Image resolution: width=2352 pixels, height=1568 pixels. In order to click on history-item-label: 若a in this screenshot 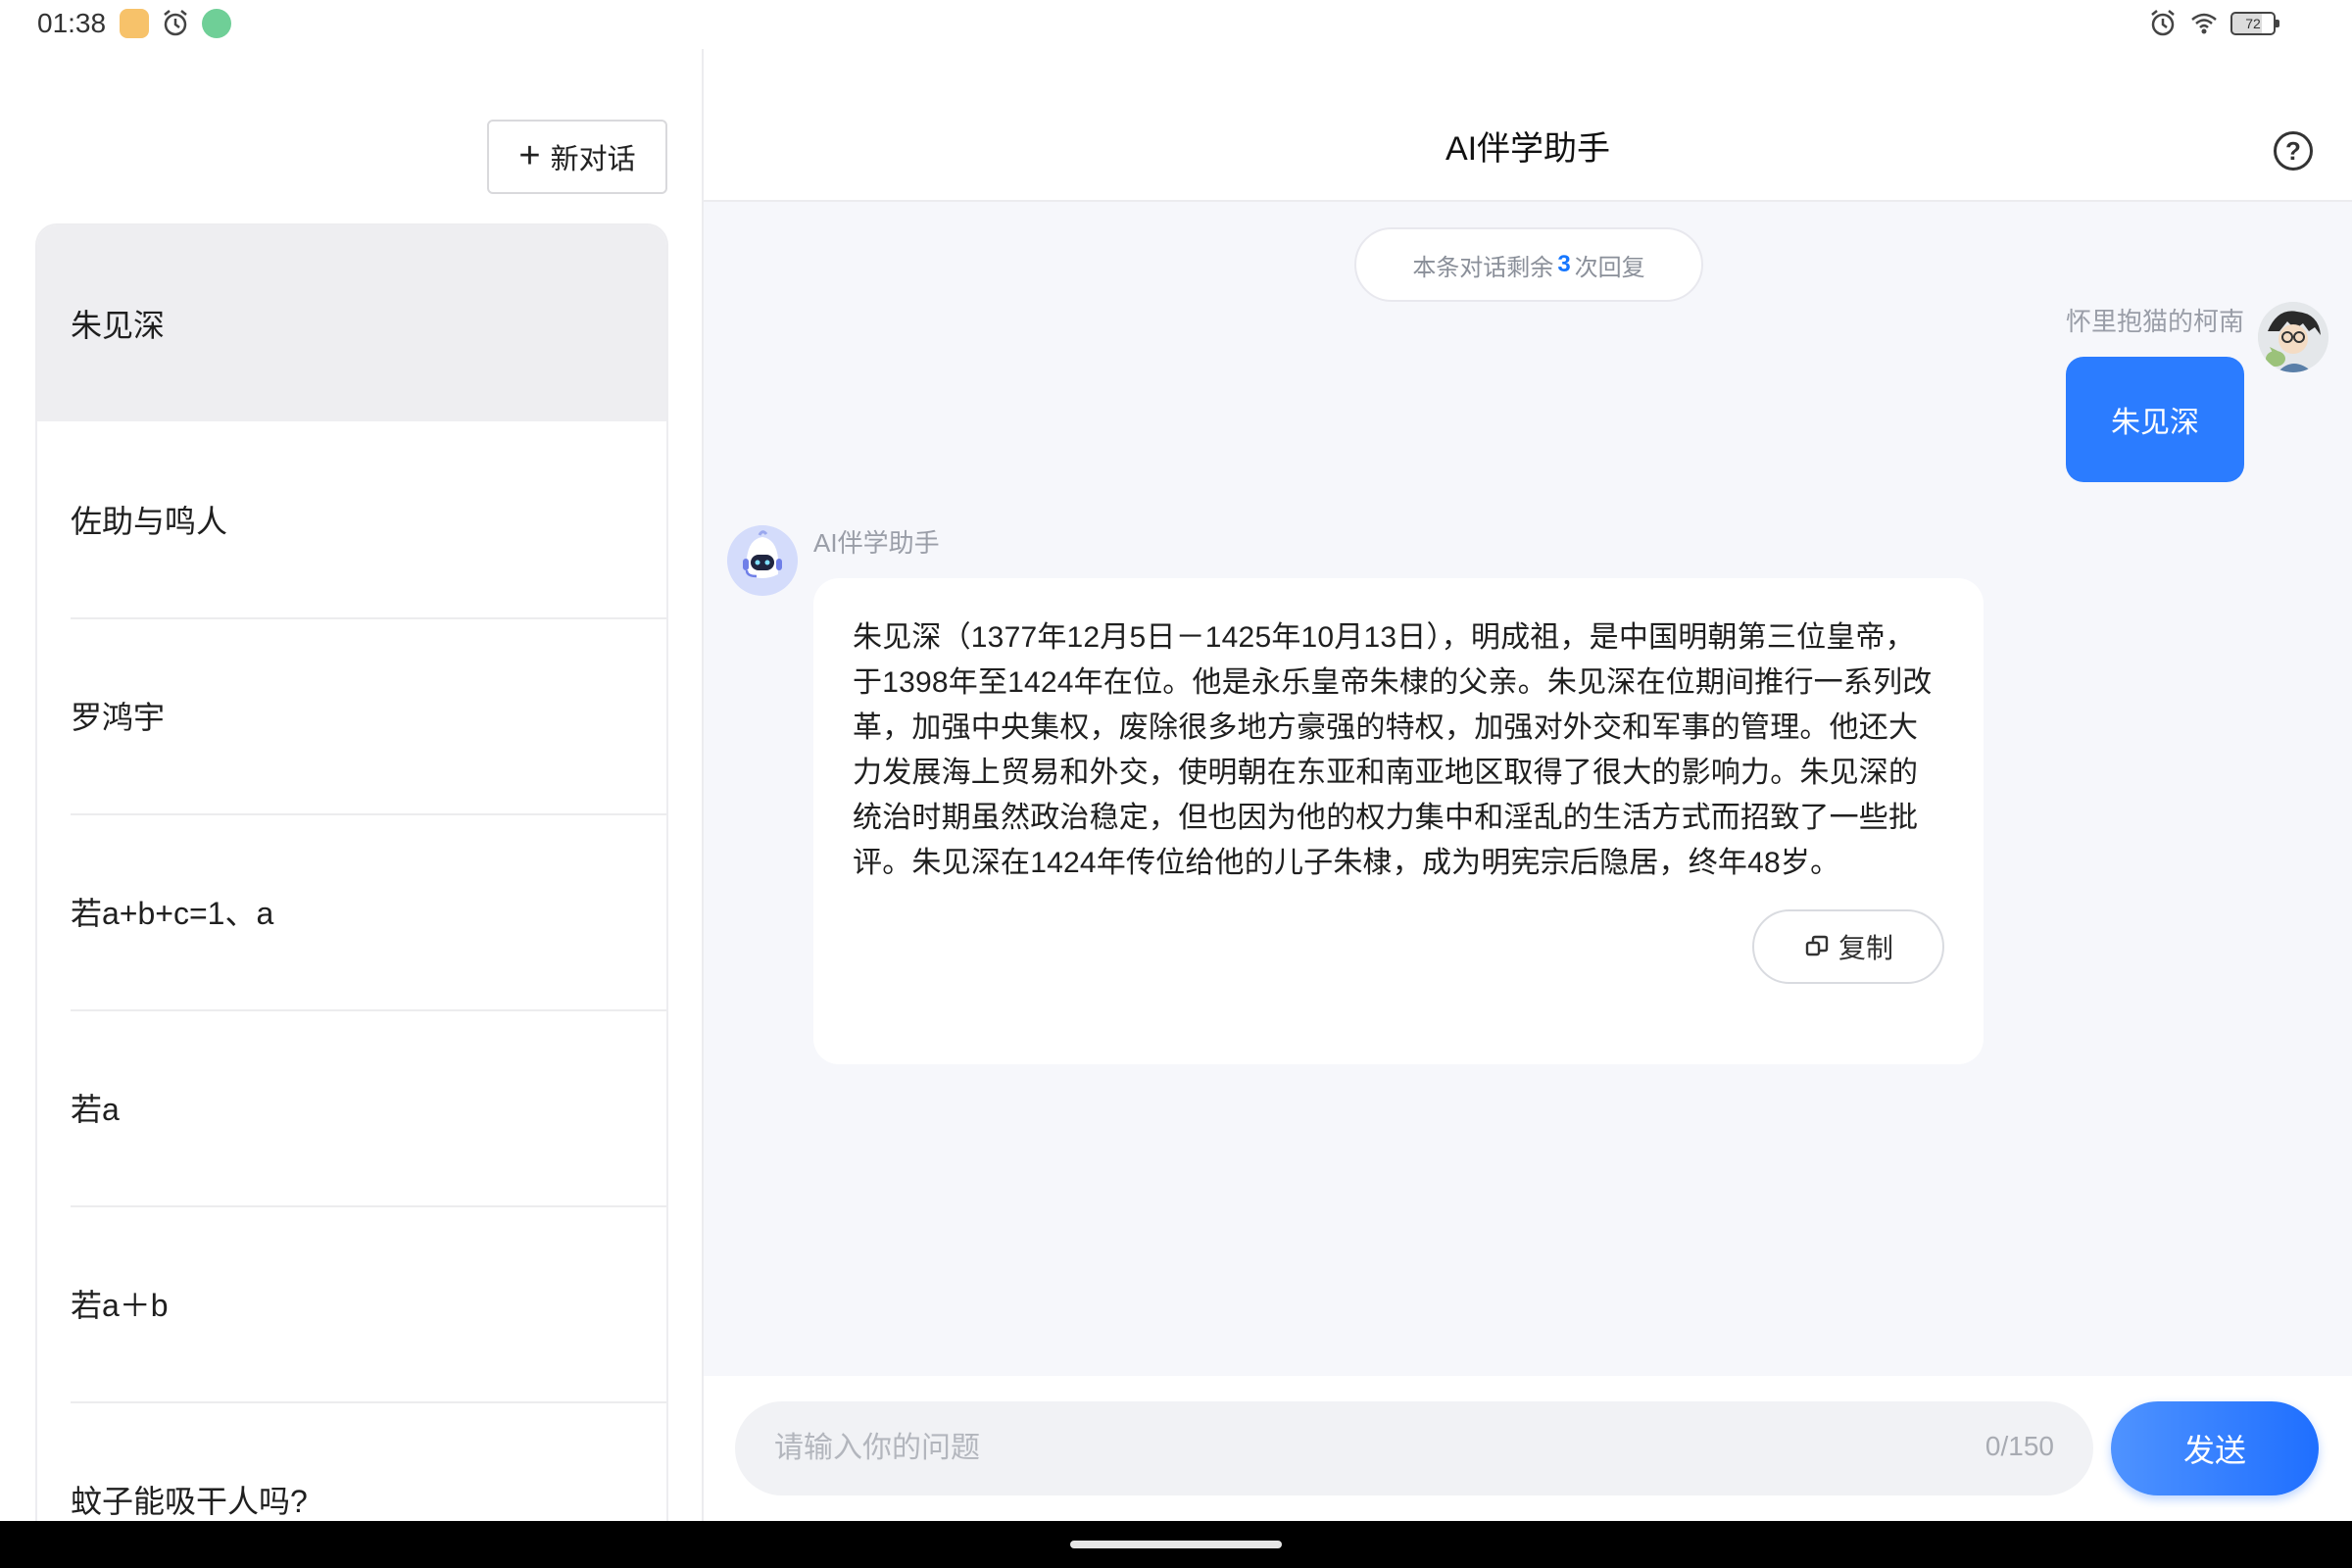, I will do `click(95, 1109)`.